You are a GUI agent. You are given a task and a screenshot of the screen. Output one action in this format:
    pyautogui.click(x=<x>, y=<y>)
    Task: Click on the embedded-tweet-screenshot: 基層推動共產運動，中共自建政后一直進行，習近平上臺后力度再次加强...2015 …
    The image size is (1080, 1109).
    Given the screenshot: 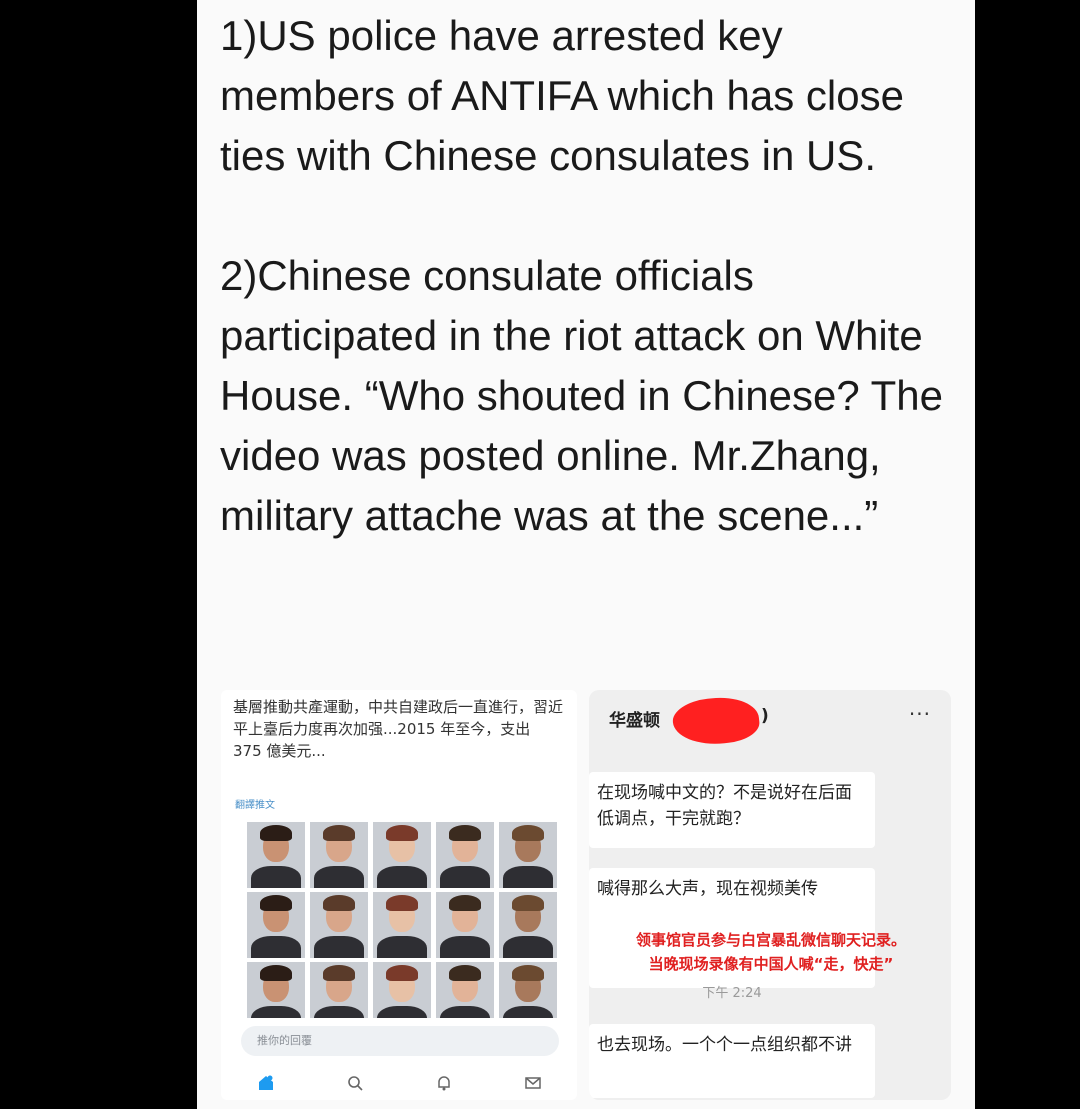 What is the action you would take?
    pyautogui.click(x=399, y=895)
    